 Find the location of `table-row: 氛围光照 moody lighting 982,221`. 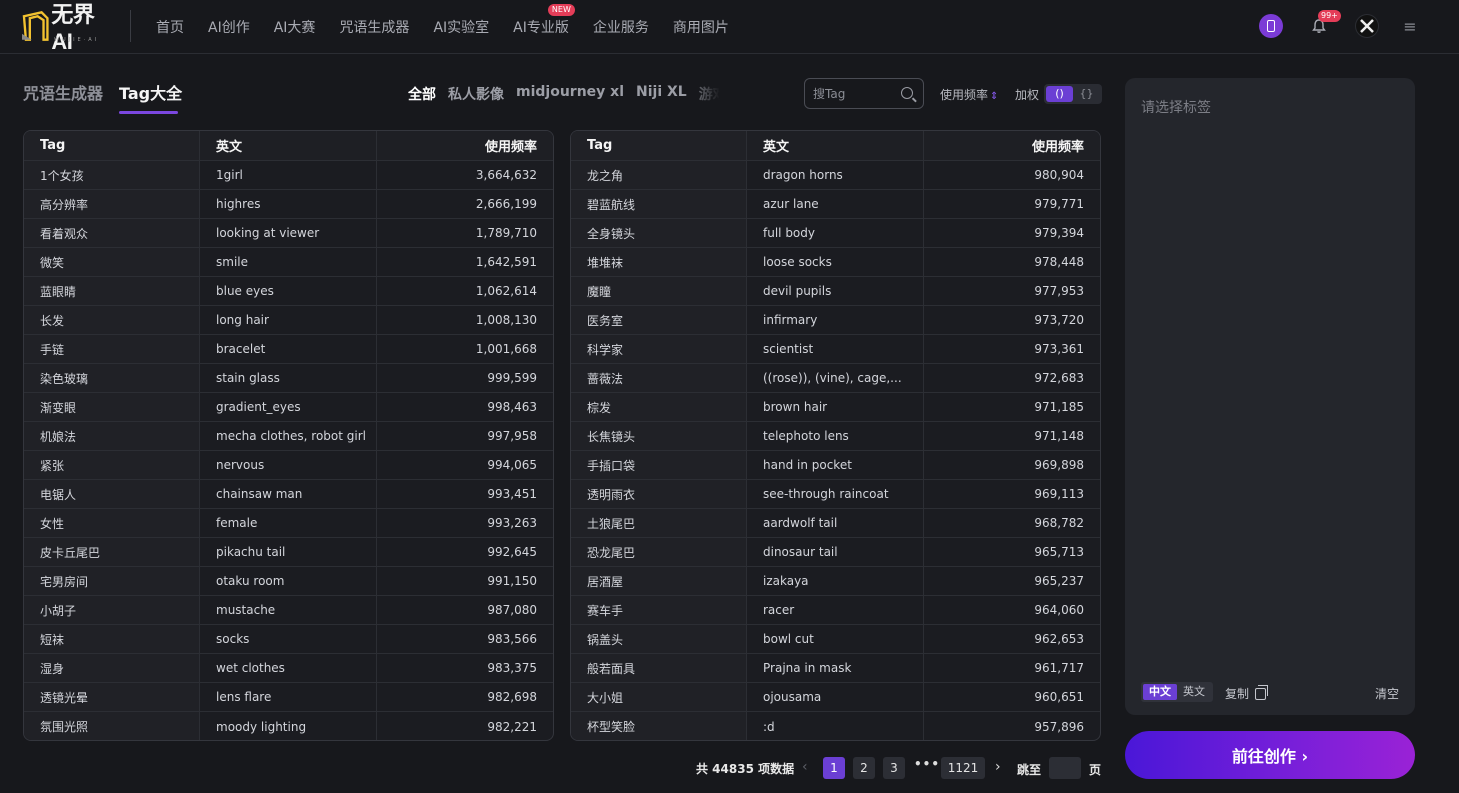

table-row: 氛围光照 moody lighting 982,221 is located at coordinates (288, 726).